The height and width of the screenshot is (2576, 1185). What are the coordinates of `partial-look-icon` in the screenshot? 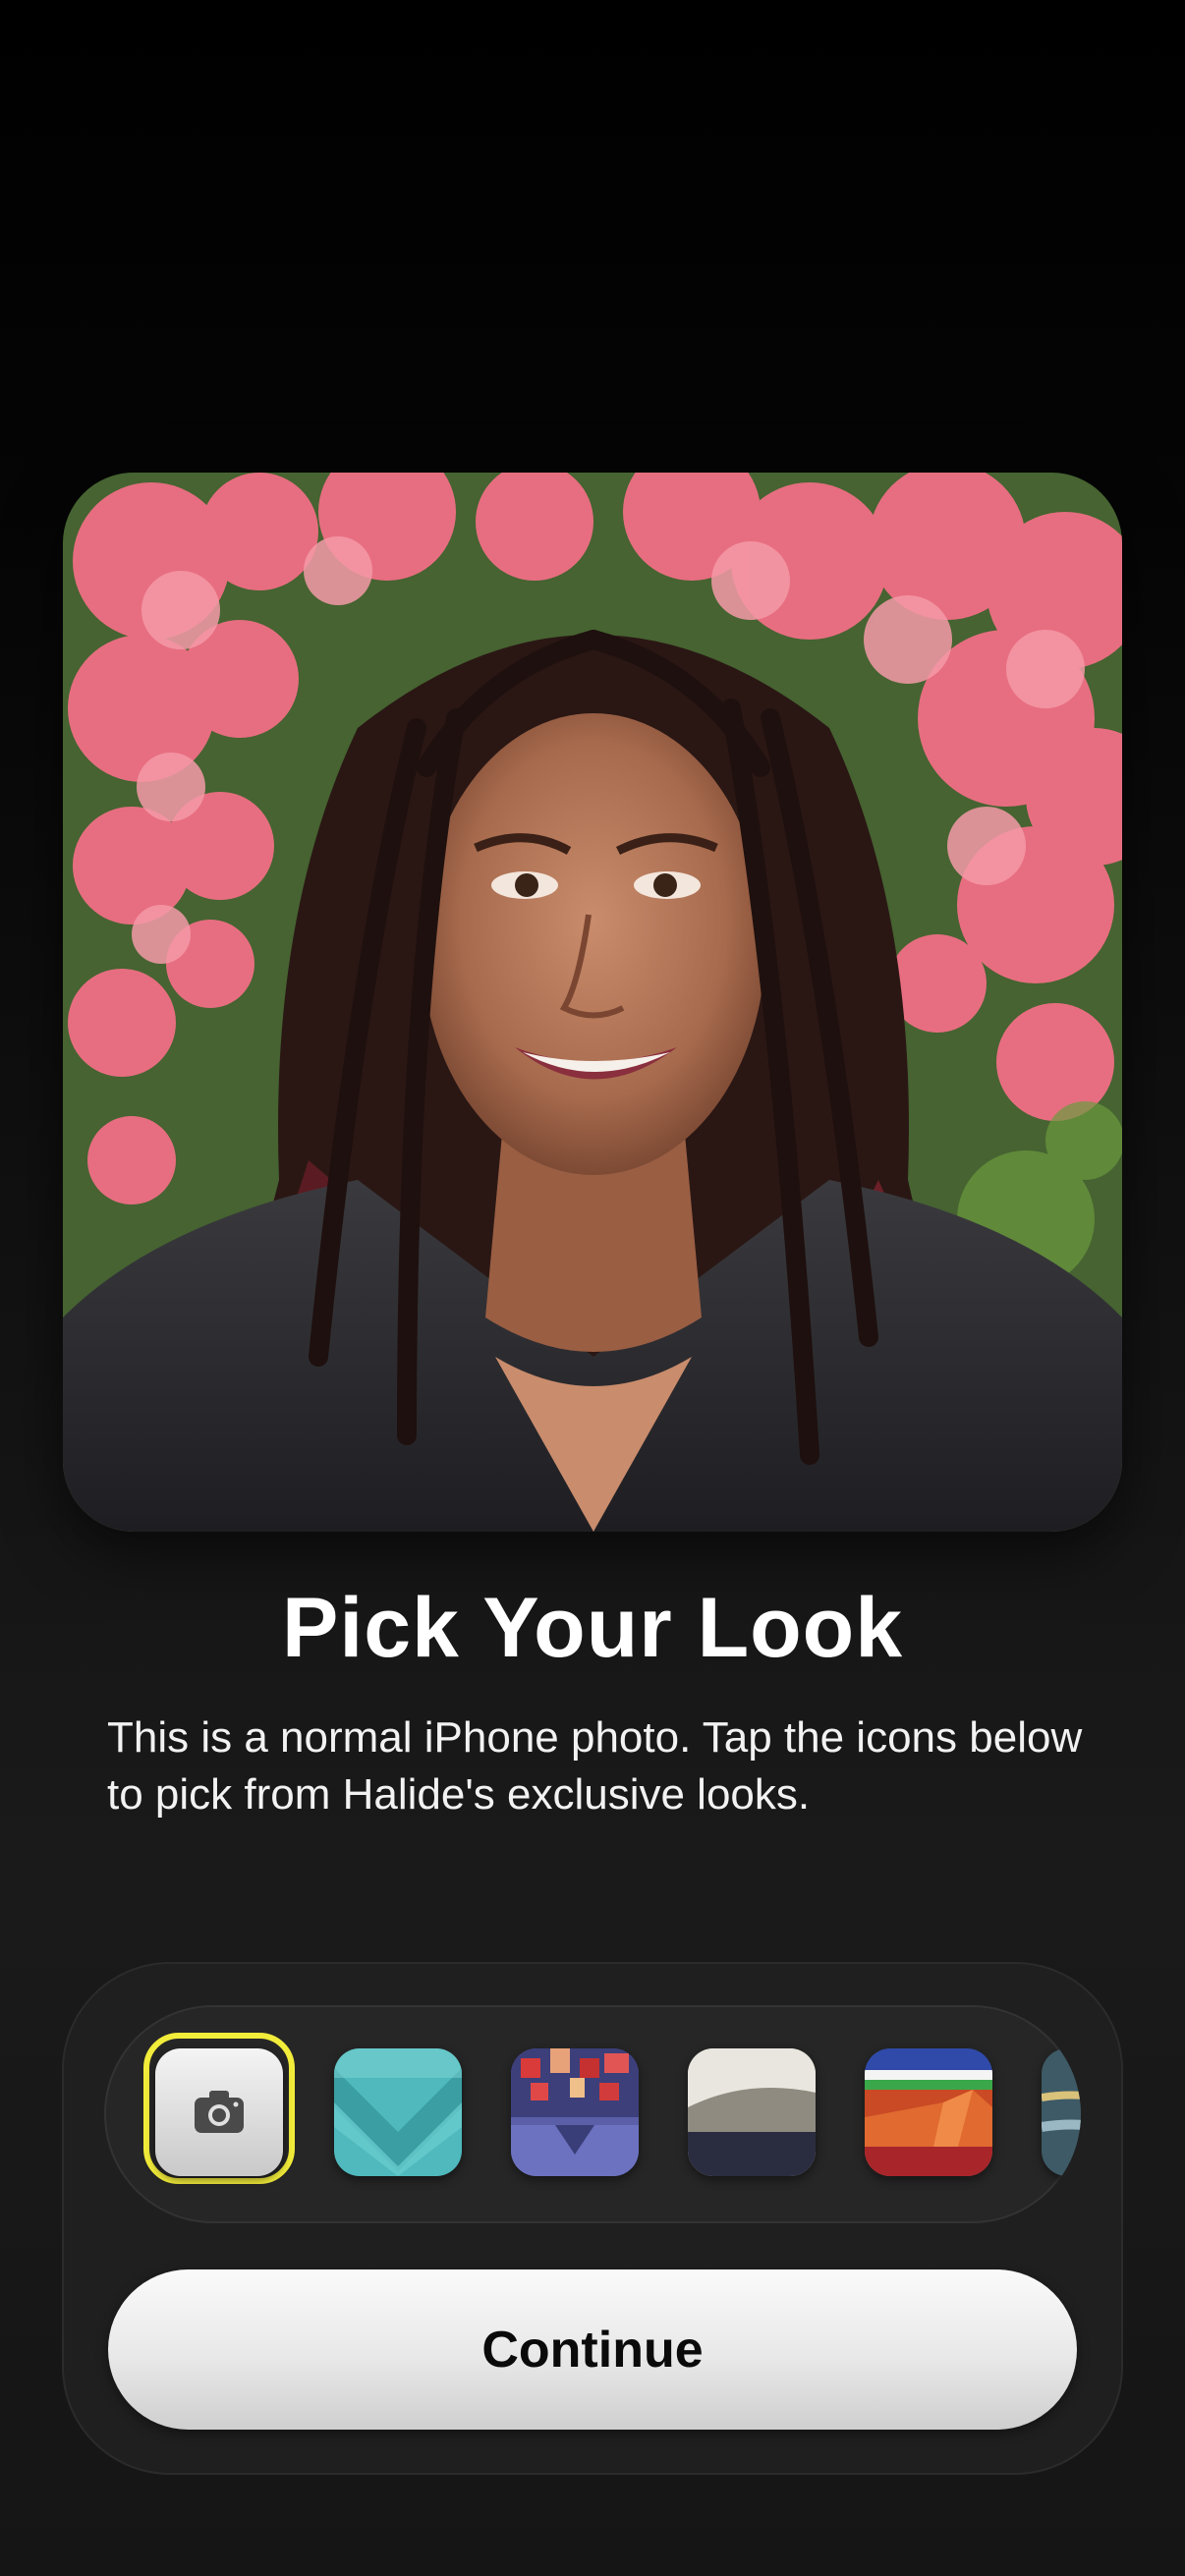 It's located at (1061, 2112).